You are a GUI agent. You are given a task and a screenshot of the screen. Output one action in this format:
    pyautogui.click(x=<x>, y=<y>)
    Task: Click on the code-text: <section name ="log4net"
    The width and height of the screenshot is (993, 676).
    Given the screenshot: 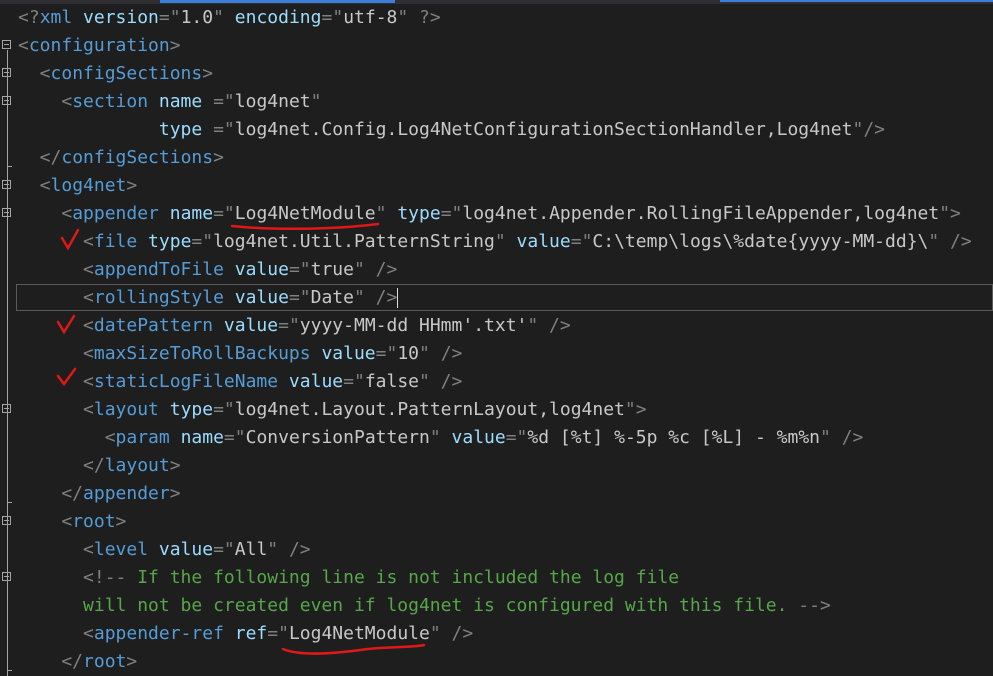 What is the action you would take?
    pyautogui.click(x=169, y=102)
    